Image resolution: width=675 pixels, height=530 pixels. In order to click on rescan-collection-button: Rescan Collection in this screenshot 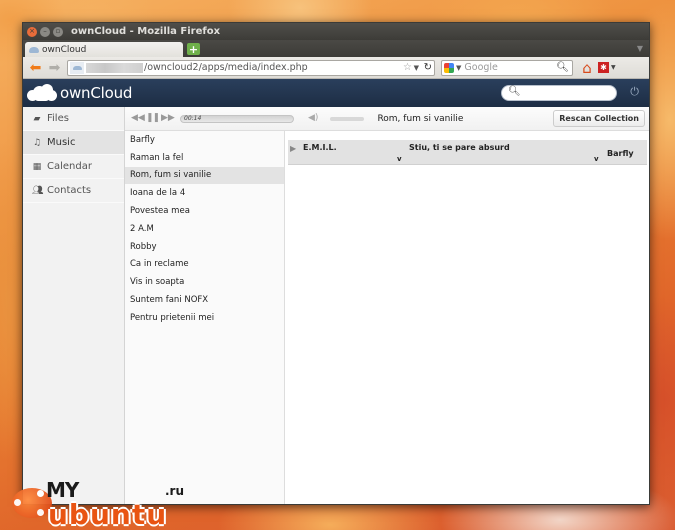, I will do `click(599, 118)`.